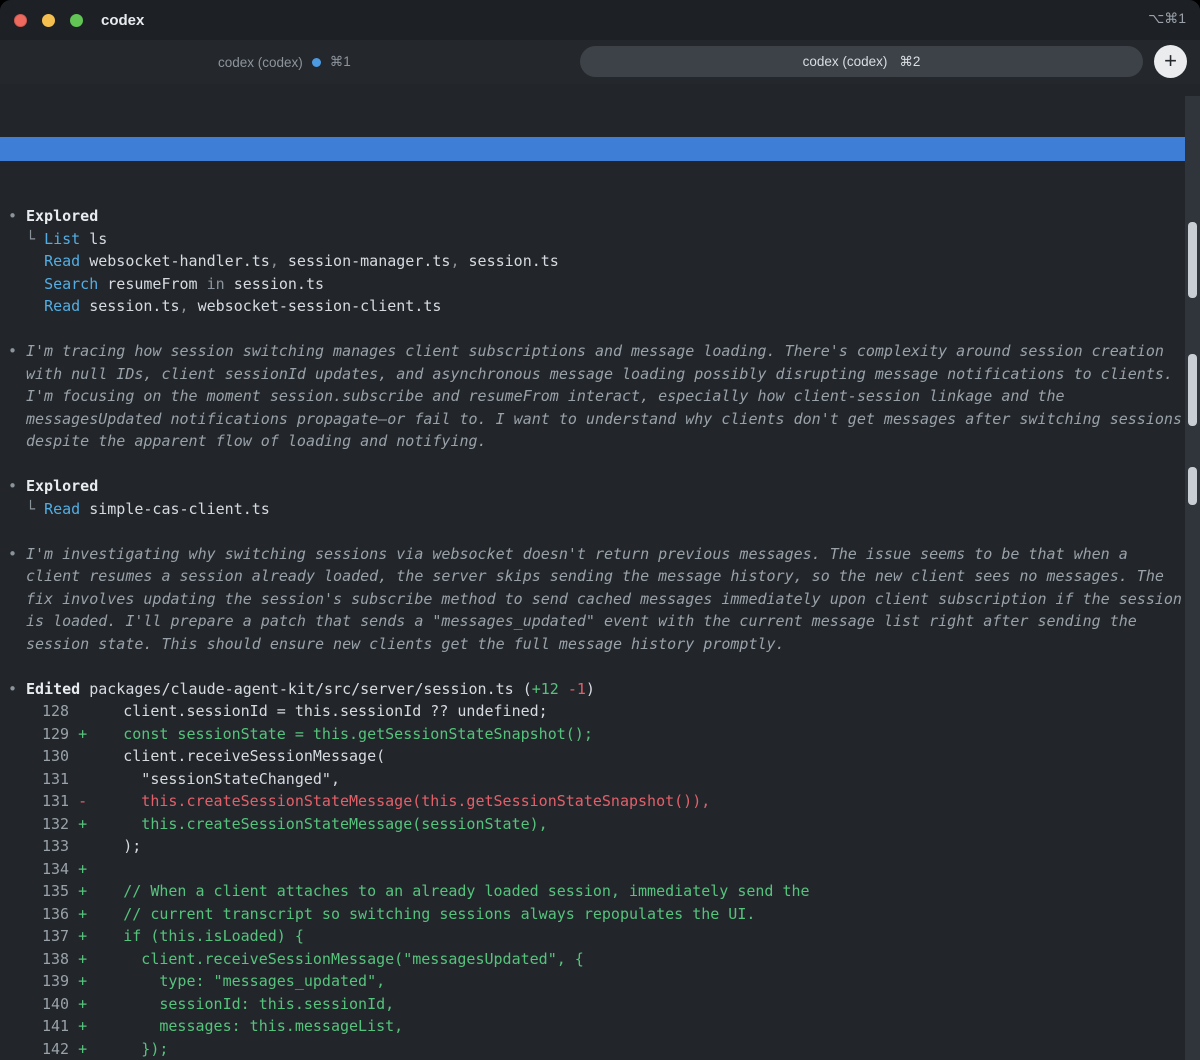  I want to click on line-number: 128, so click(56, 711).